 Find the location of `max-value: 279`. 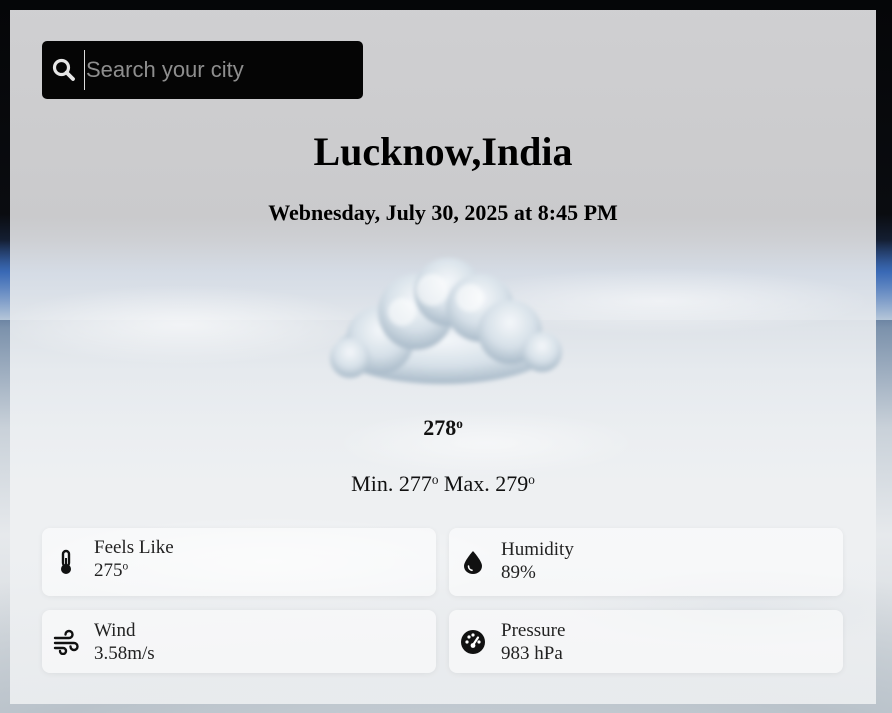

max-value: 279 is located at coordinates (512, 483).